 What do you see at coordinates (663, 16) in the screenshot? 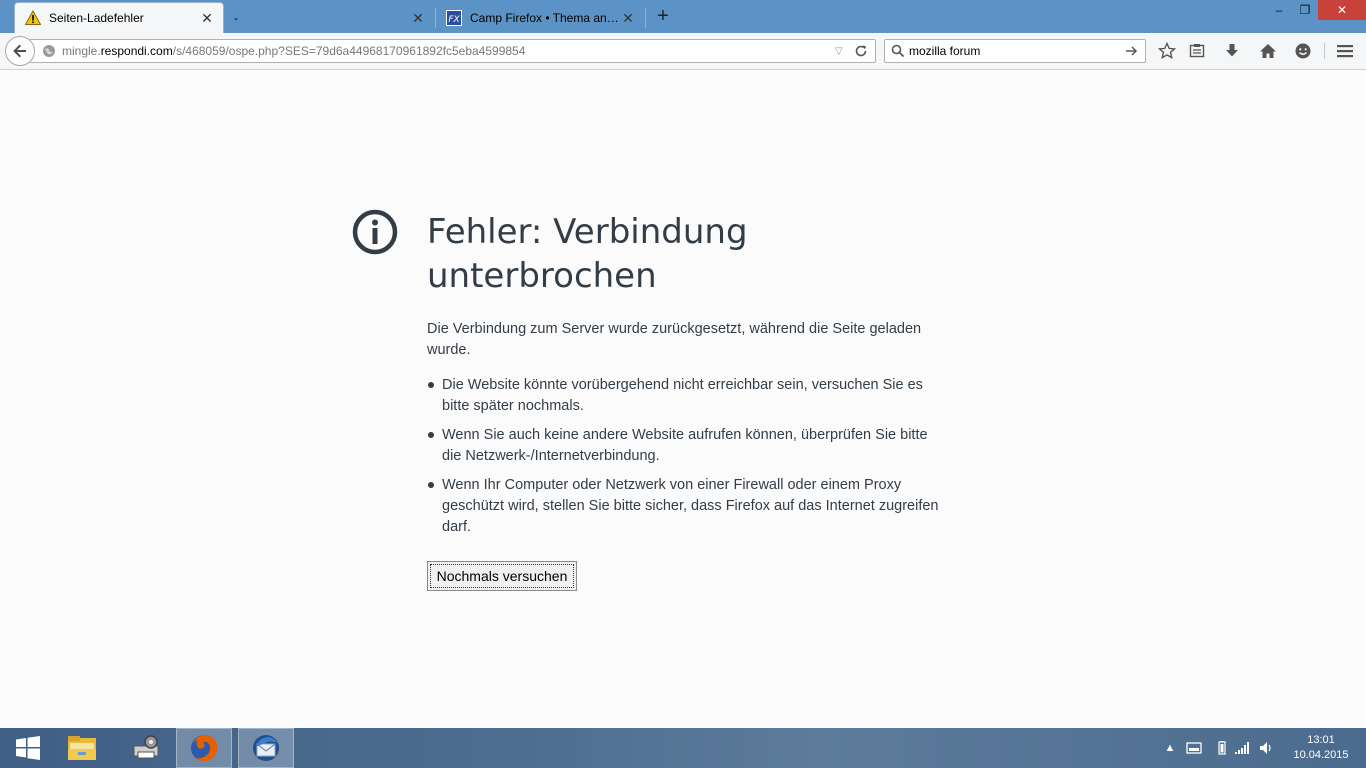
I see `new-tab-button: +` at bounding box center [663, 16].